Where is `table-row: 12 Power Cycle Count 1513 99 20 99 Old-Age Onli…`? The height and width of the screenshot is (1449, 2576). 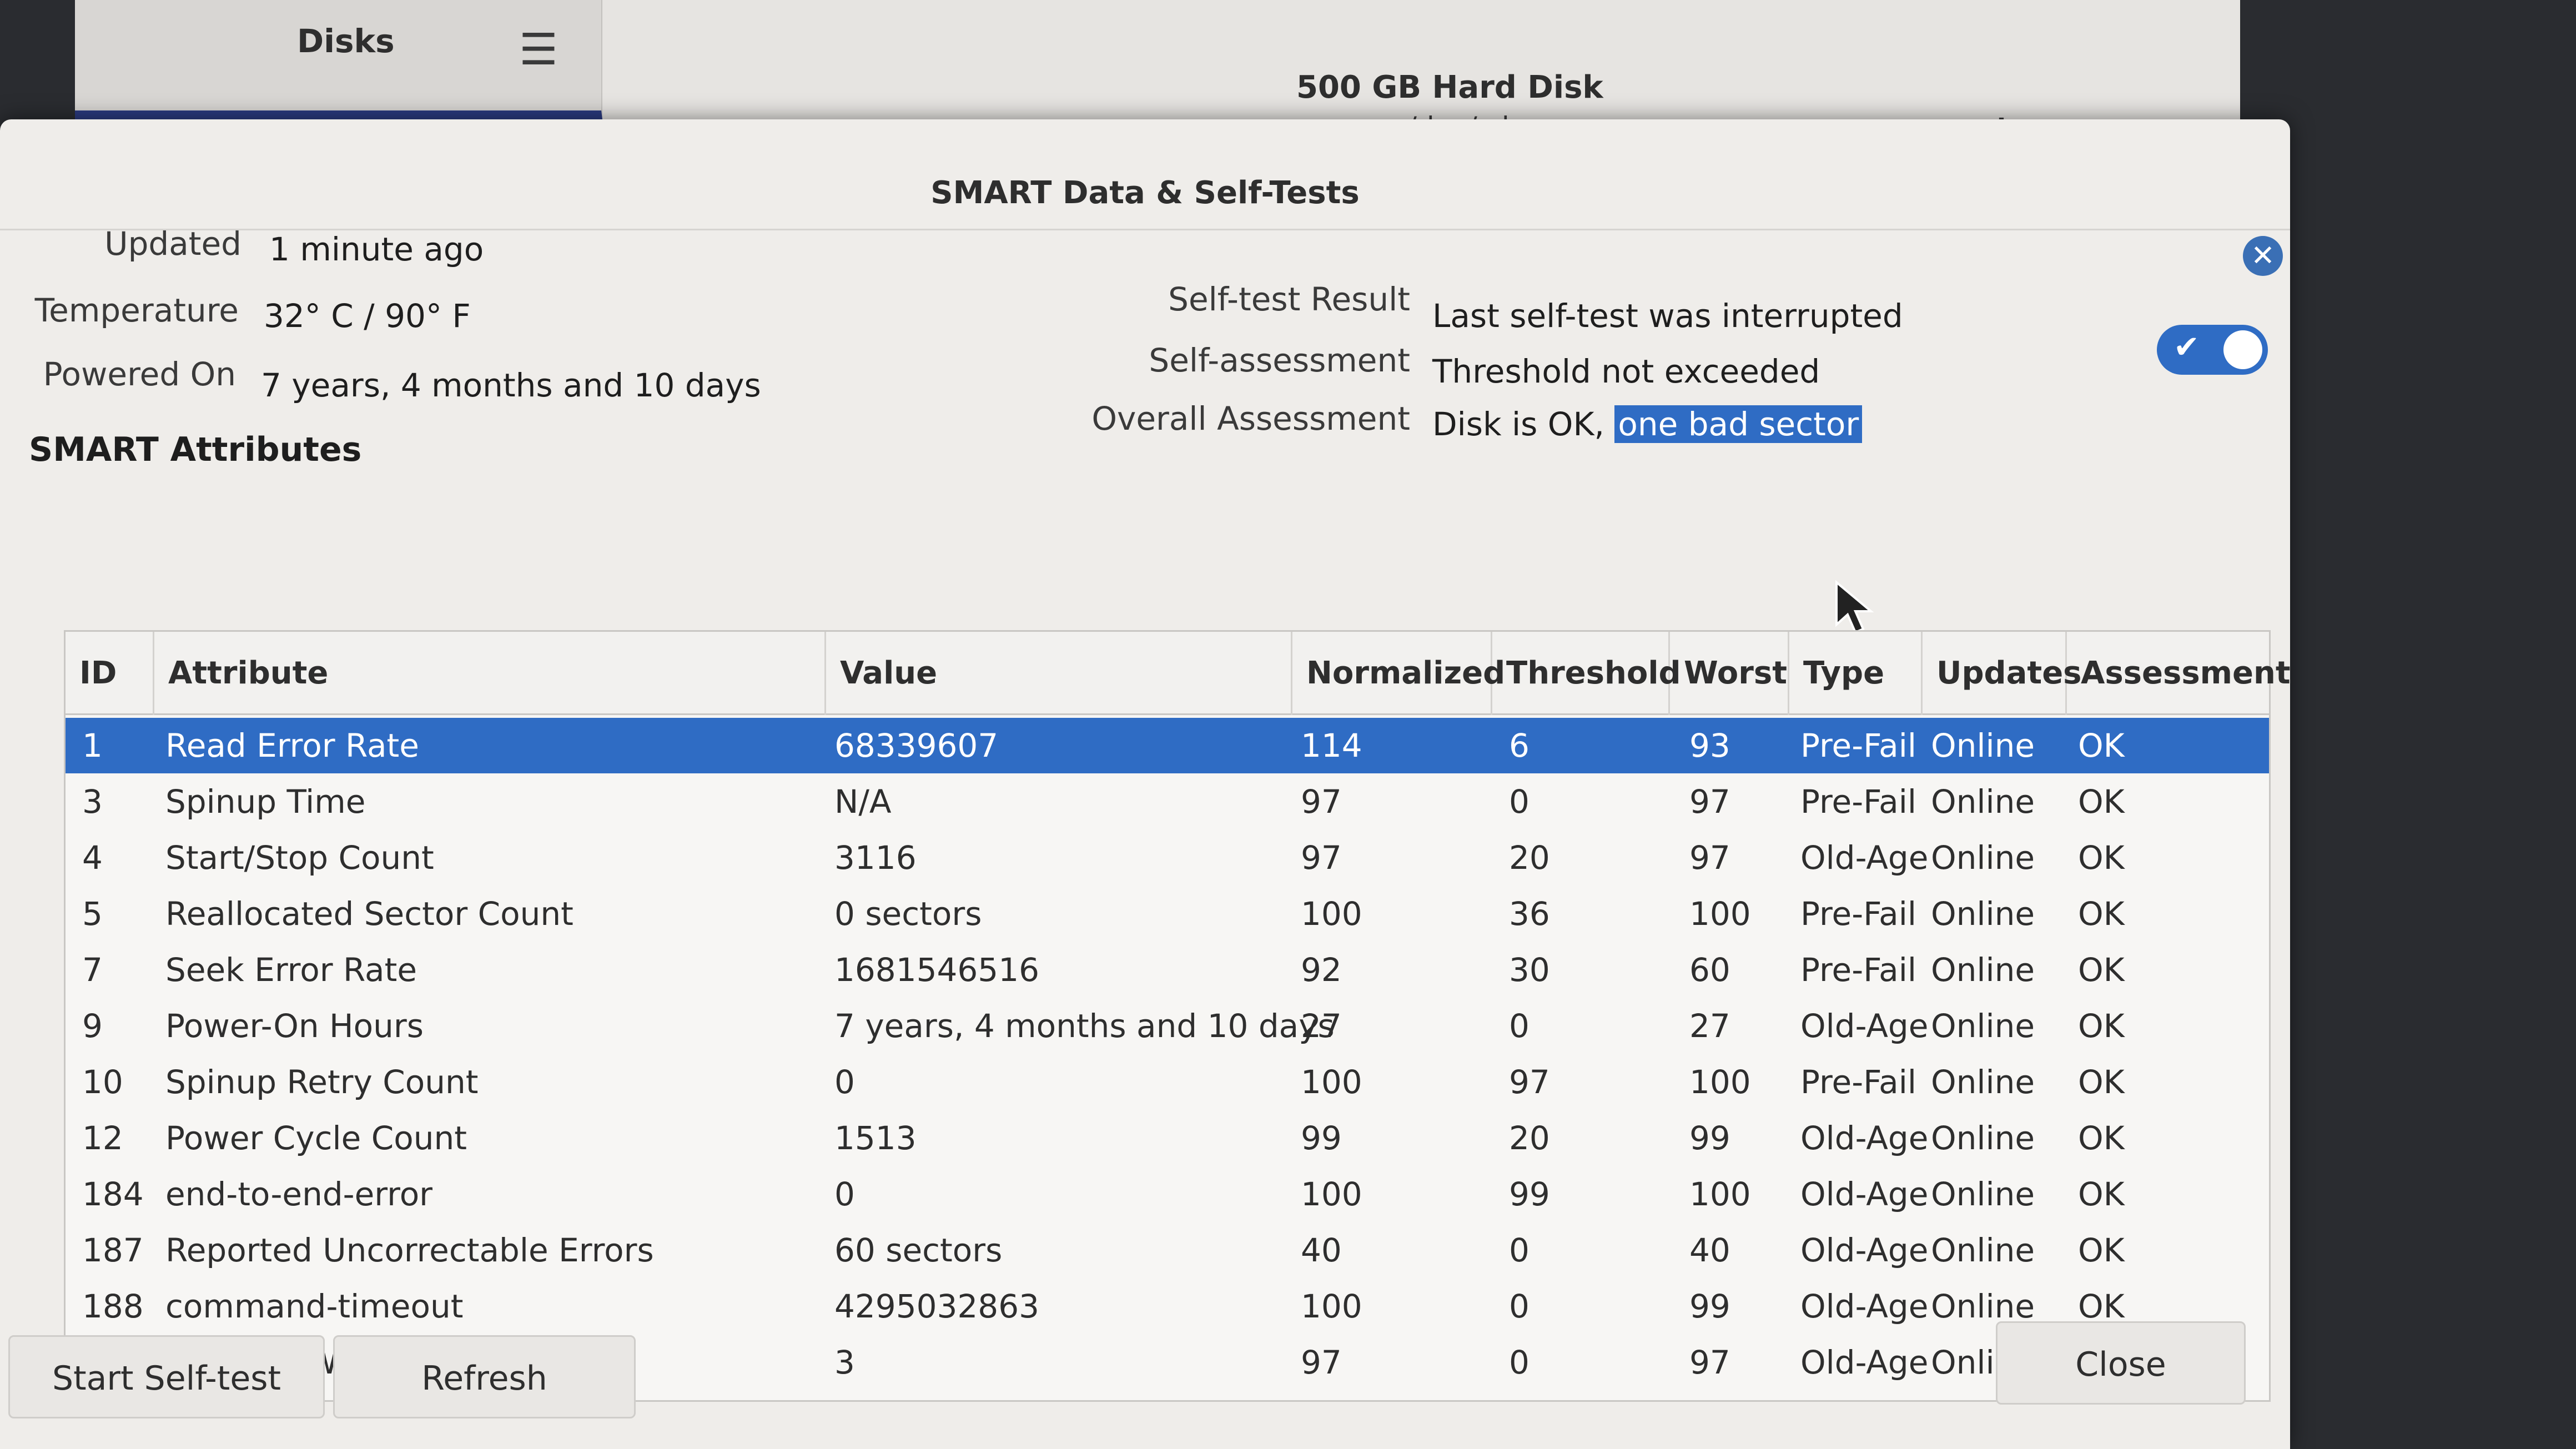 table-row: 12 Power Cycle Count 1513 99 20 99 Old-Age Onli… is located at coordinates (1167, 1138).